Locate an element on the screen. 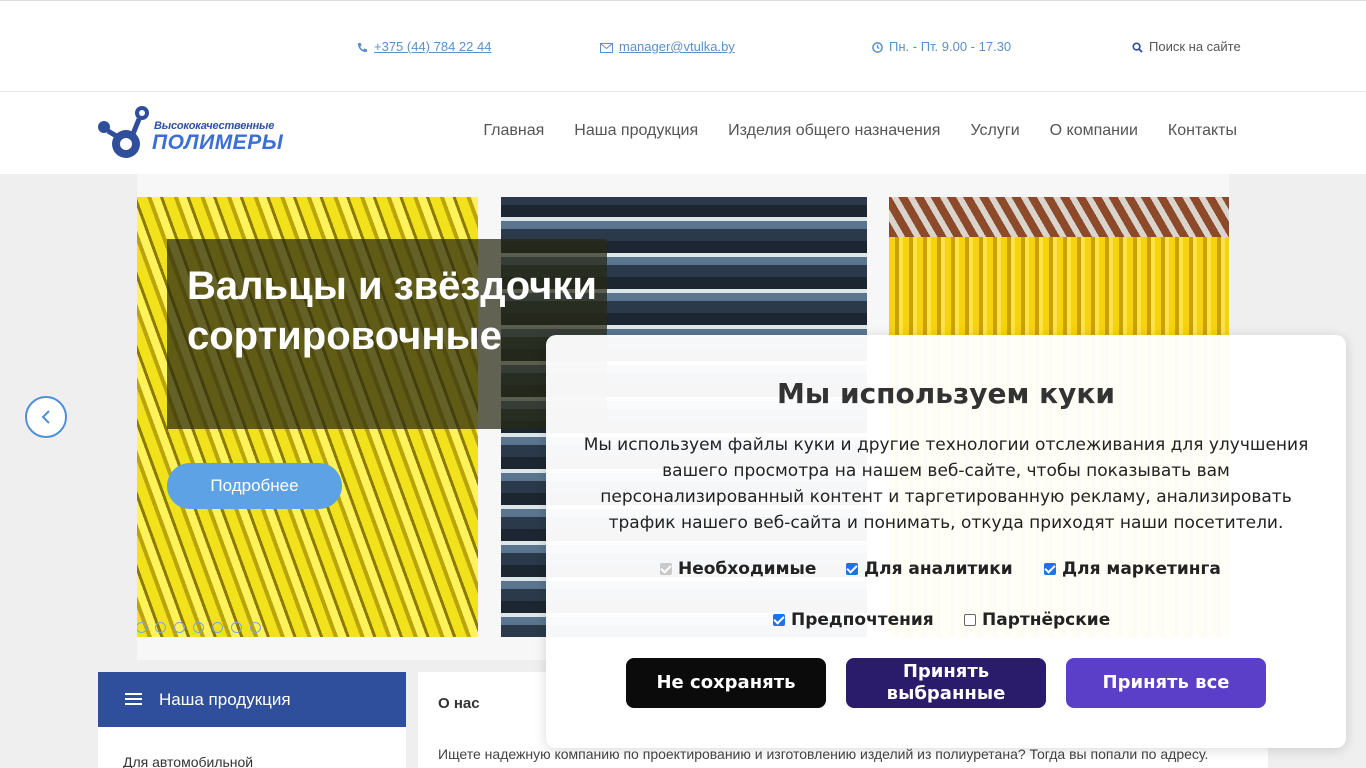  nav-general-items: Изделия общего назначения is located at coordinates (834, 131).